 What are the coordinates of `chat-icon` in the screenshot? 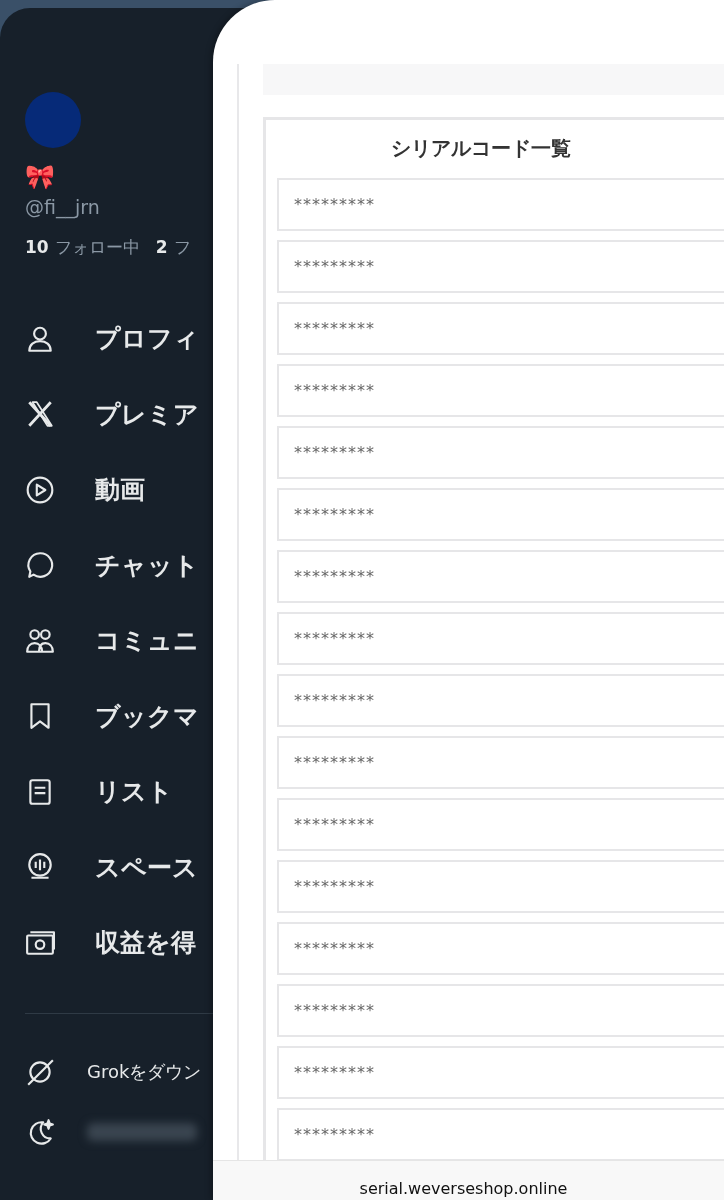 It's located at (40, 565).